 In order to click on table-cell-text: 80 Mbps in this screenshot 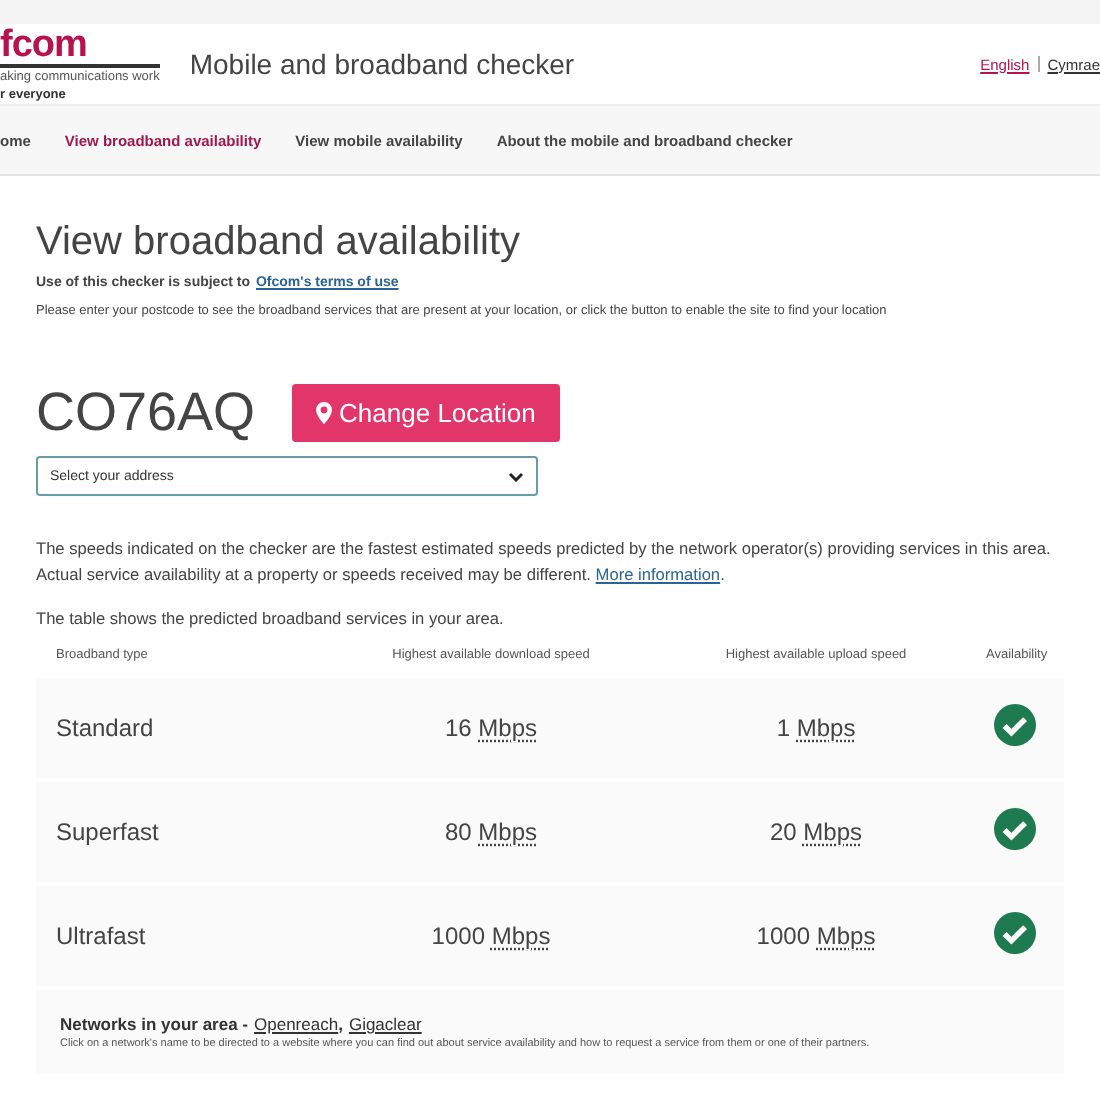, I will do `click(491, 832)`.